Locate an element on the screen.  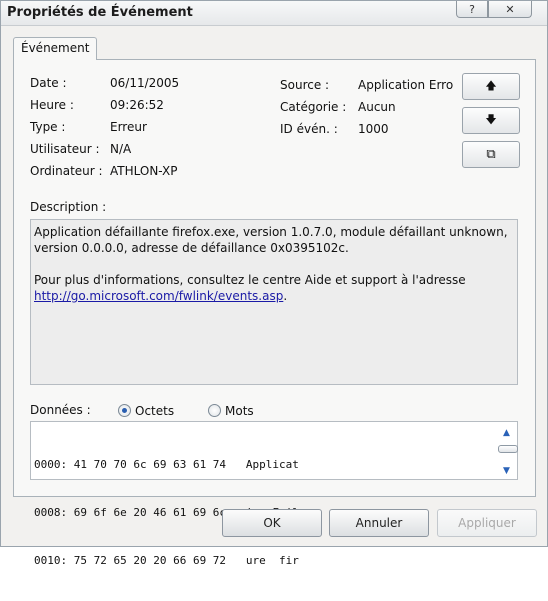
computer-value: ATHLON-XP is located at coordinates (144, 171).